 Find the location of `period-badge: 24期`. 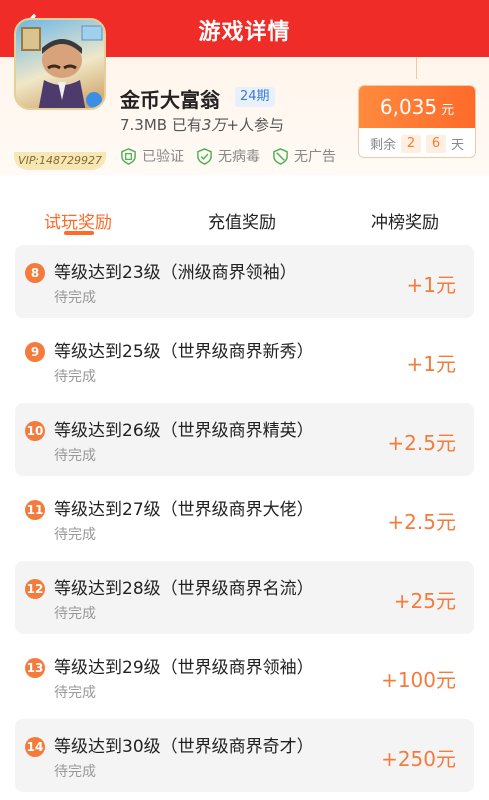

period-badge: 24期 is located at coordinates (255, 97).